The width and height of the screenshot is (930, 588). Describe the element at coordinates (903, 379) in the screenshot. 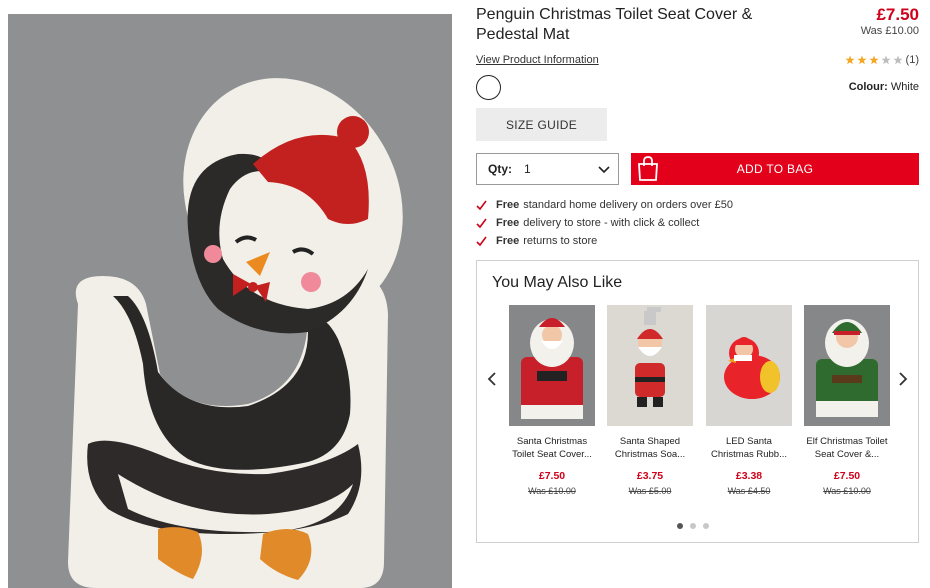

I see `chevron-right-icon` at that location.